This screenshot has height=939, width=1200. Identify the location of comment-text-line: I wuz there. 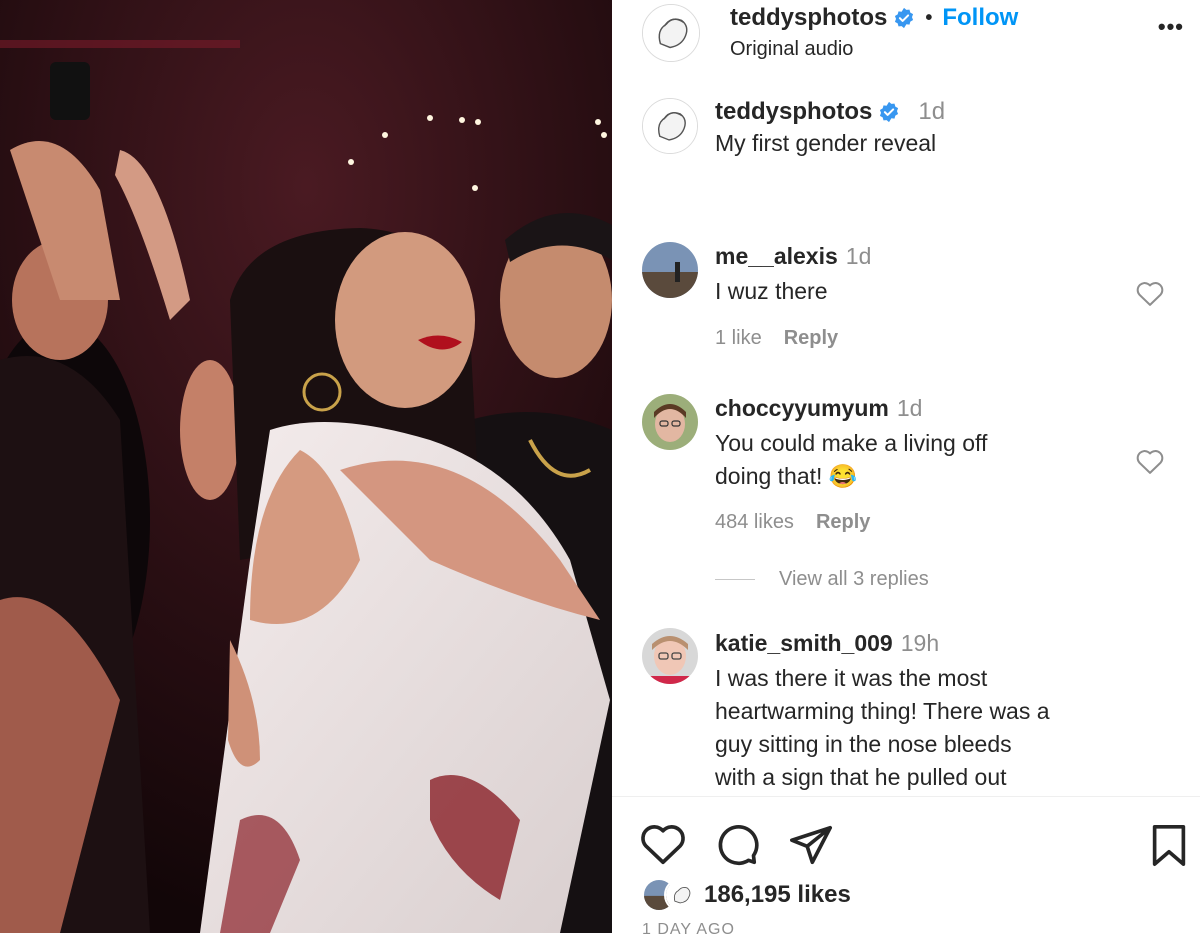
(771, 291).